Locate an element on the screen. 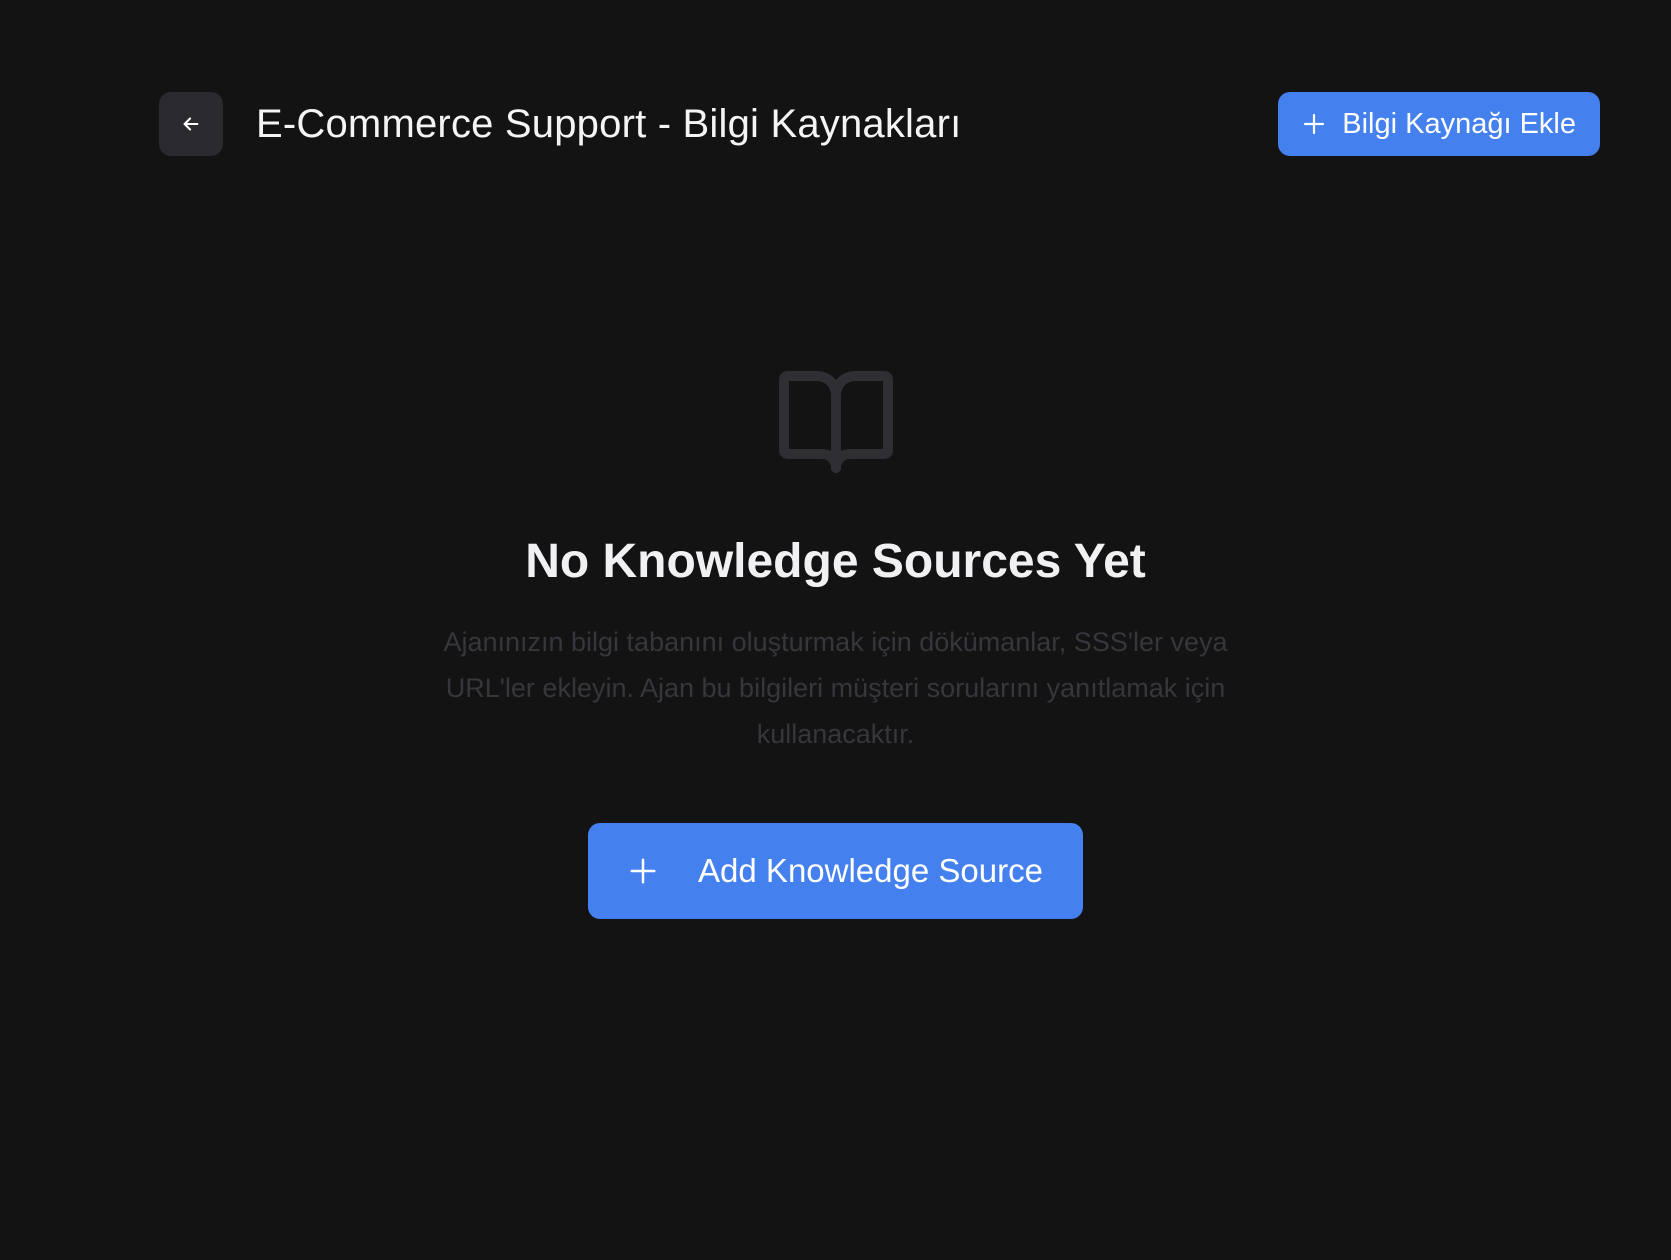 The width and height of the screenshot is (1671, 1260). empty-state-title: No Knowledge Sources Yet is located at coordinates (835, 561).